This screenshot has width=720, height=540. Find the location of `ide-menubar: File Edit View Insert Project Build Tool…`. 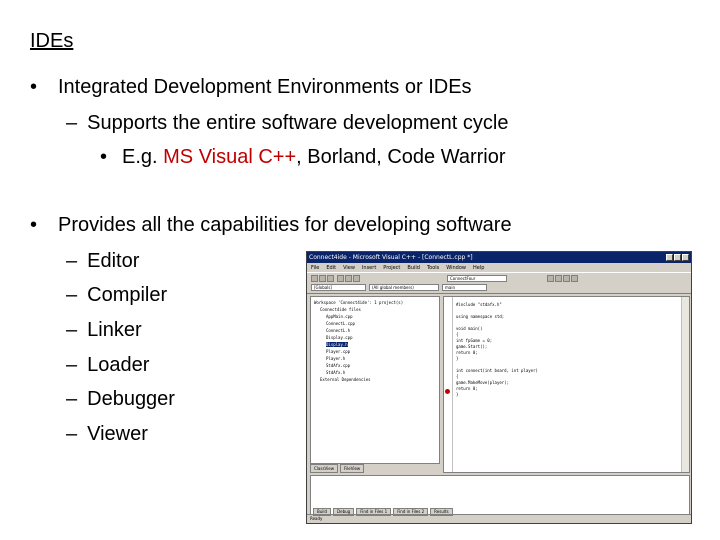

ide-menubar: File Edit View Insert Project Build Tool… is located at coordinates (499, 267).